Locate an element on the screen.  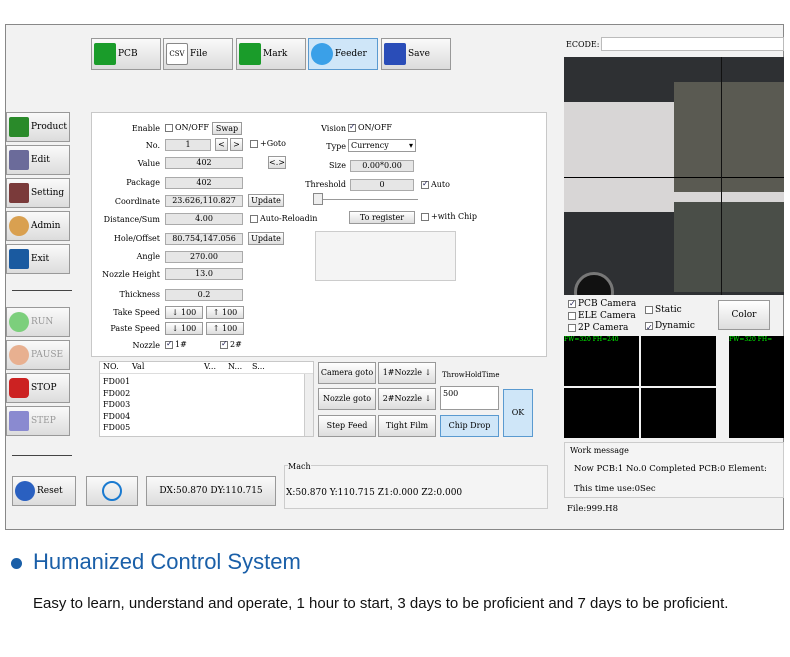
color-button: Color is located at coordinates (744, 315).